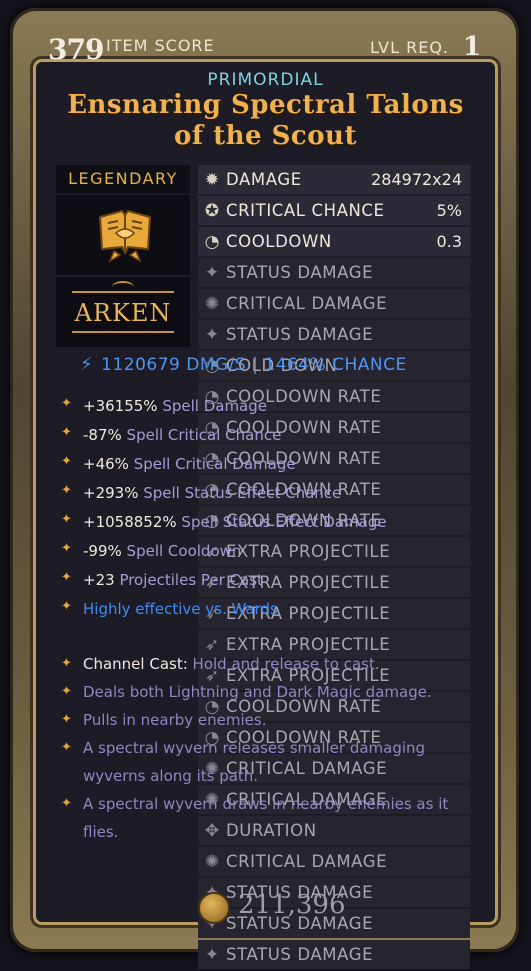 This screenshot has height=971, width=531. What do you see at coordinates (160, 45) in the screenshot?
I see `item-score-label: ITEM SCORE` at bounding box center [160, 45].